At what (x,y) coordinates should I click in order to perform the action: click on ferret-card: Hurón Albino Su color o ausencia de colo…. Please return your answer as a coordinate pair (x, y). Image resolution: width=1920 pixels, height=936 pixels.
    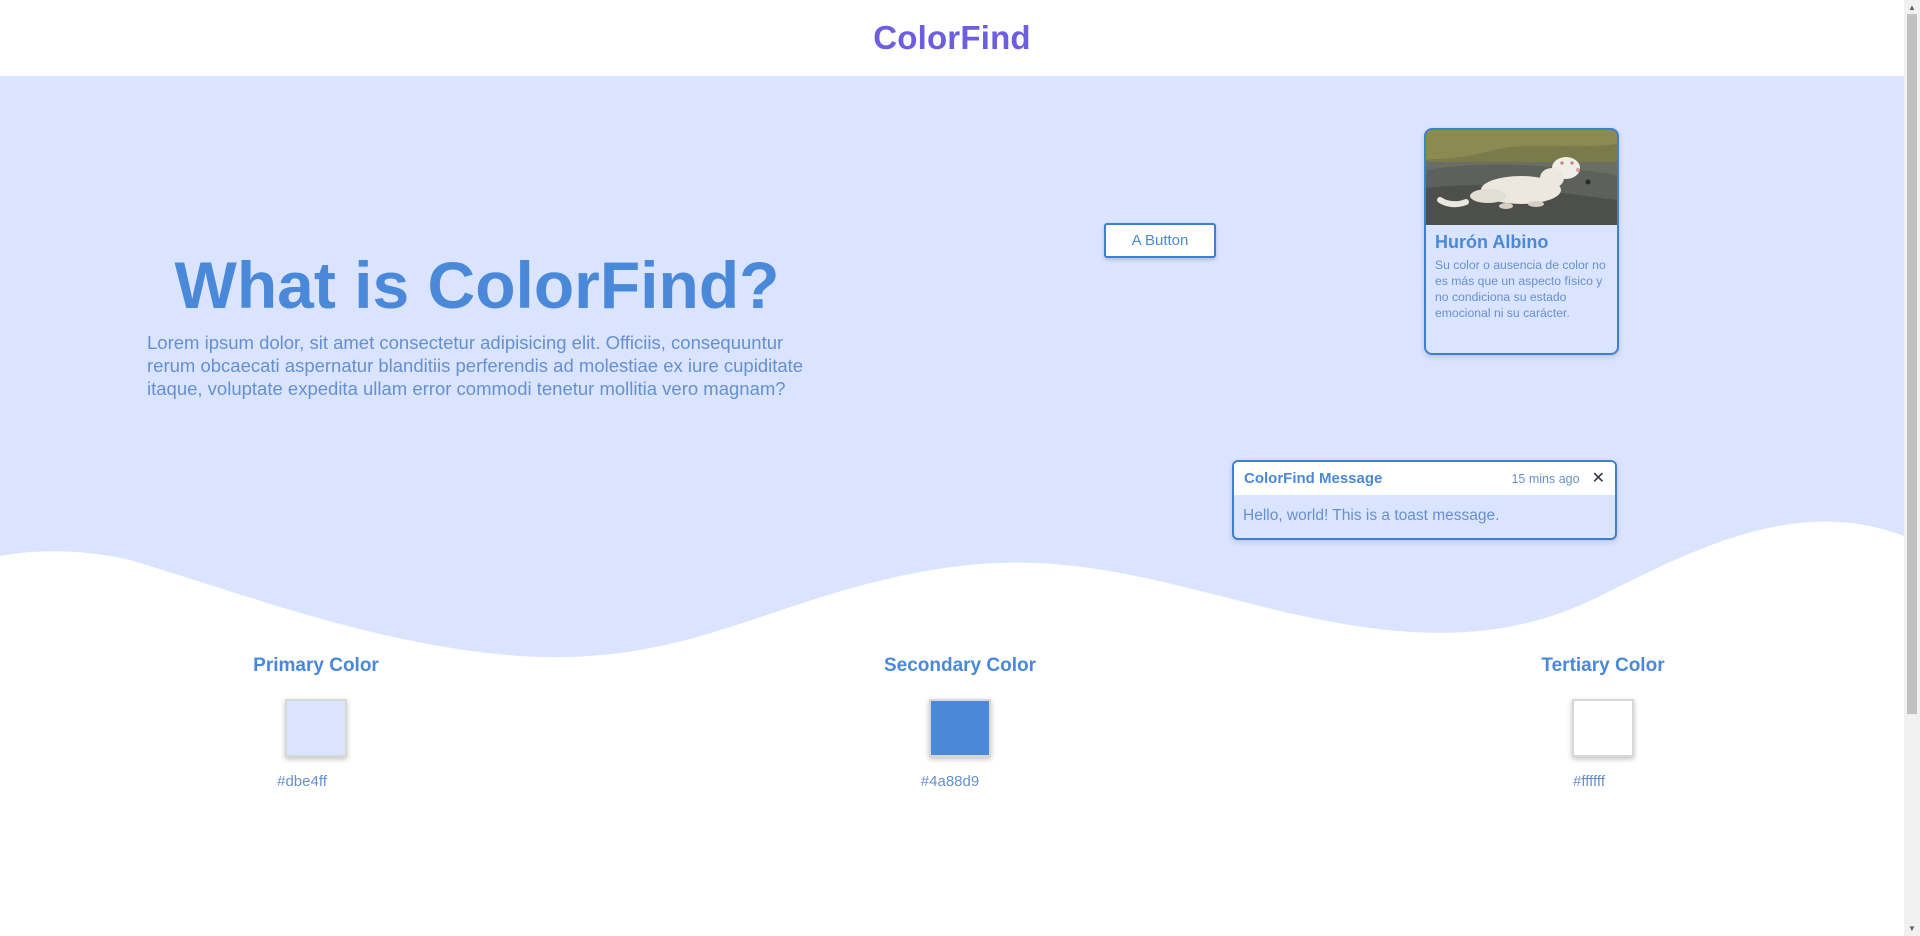
    Looking at the image, I should click on (1521, 241).